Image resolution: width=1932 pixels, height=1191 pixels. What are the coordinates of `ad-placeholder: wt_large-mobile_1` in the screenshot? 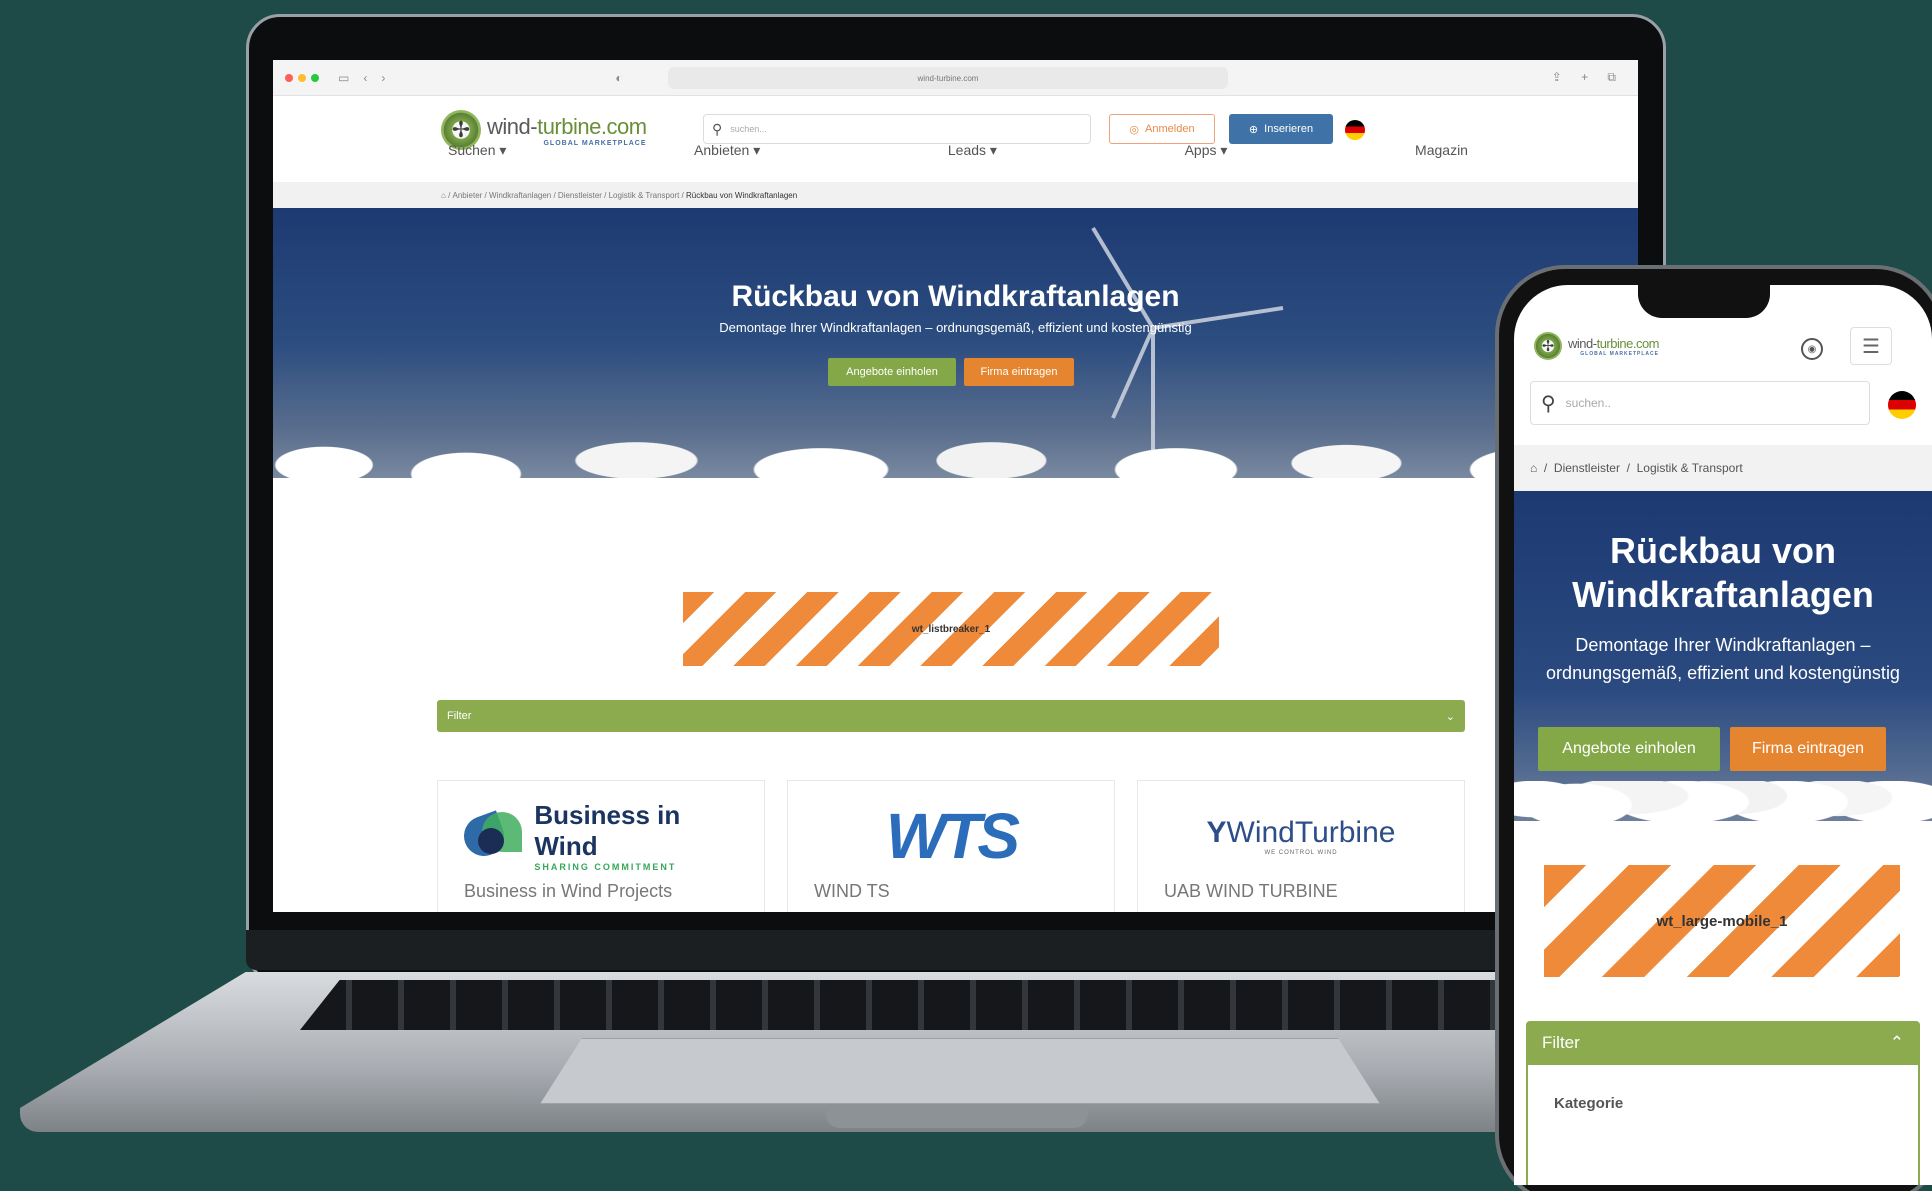 It's located at (1722, 921).